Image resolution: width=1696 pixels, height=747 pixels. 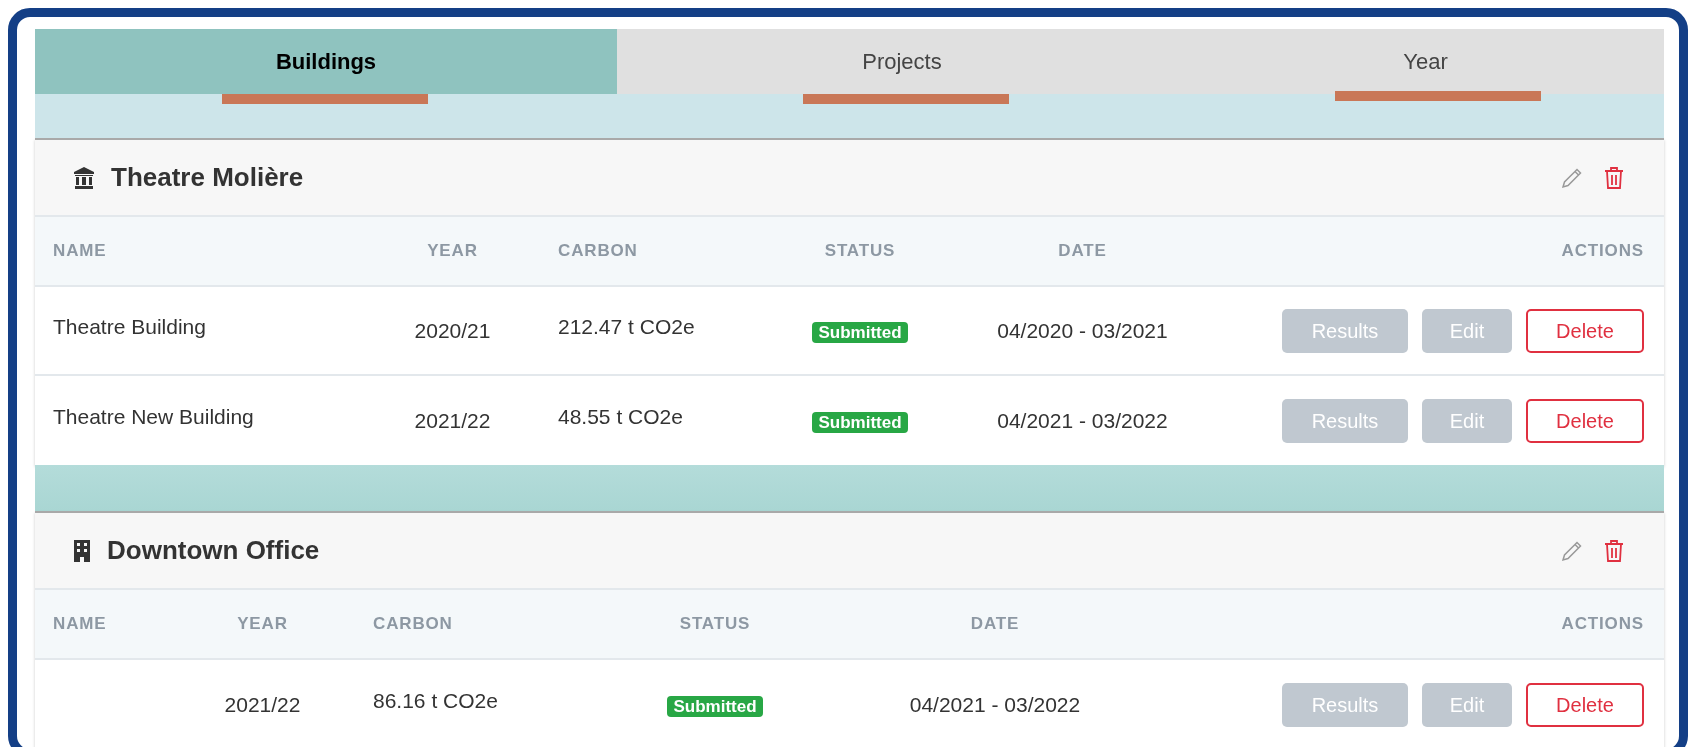 I want to click on office-building-icon, so click(x=82, y=550).